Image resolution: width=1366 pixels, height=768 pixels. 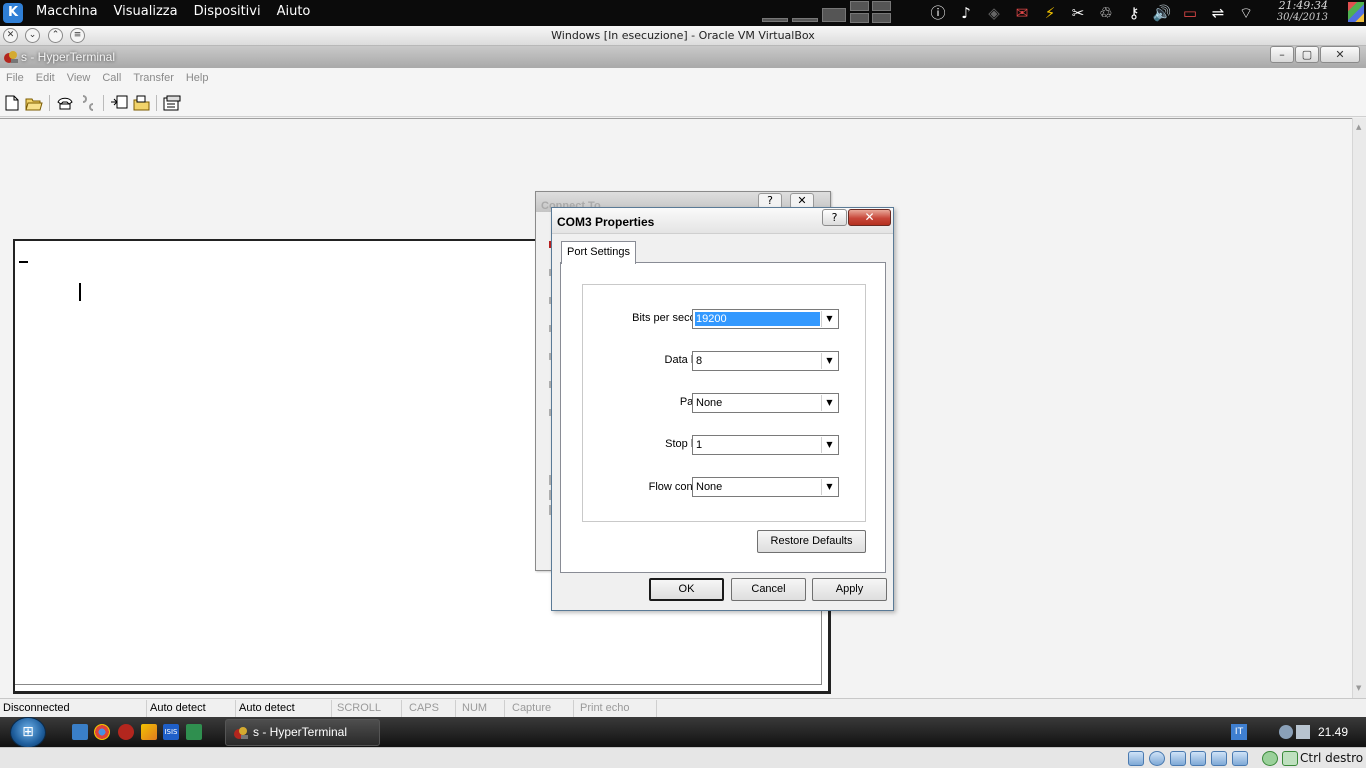 I want to click on notepad-icon, so click(x=149, y=732).